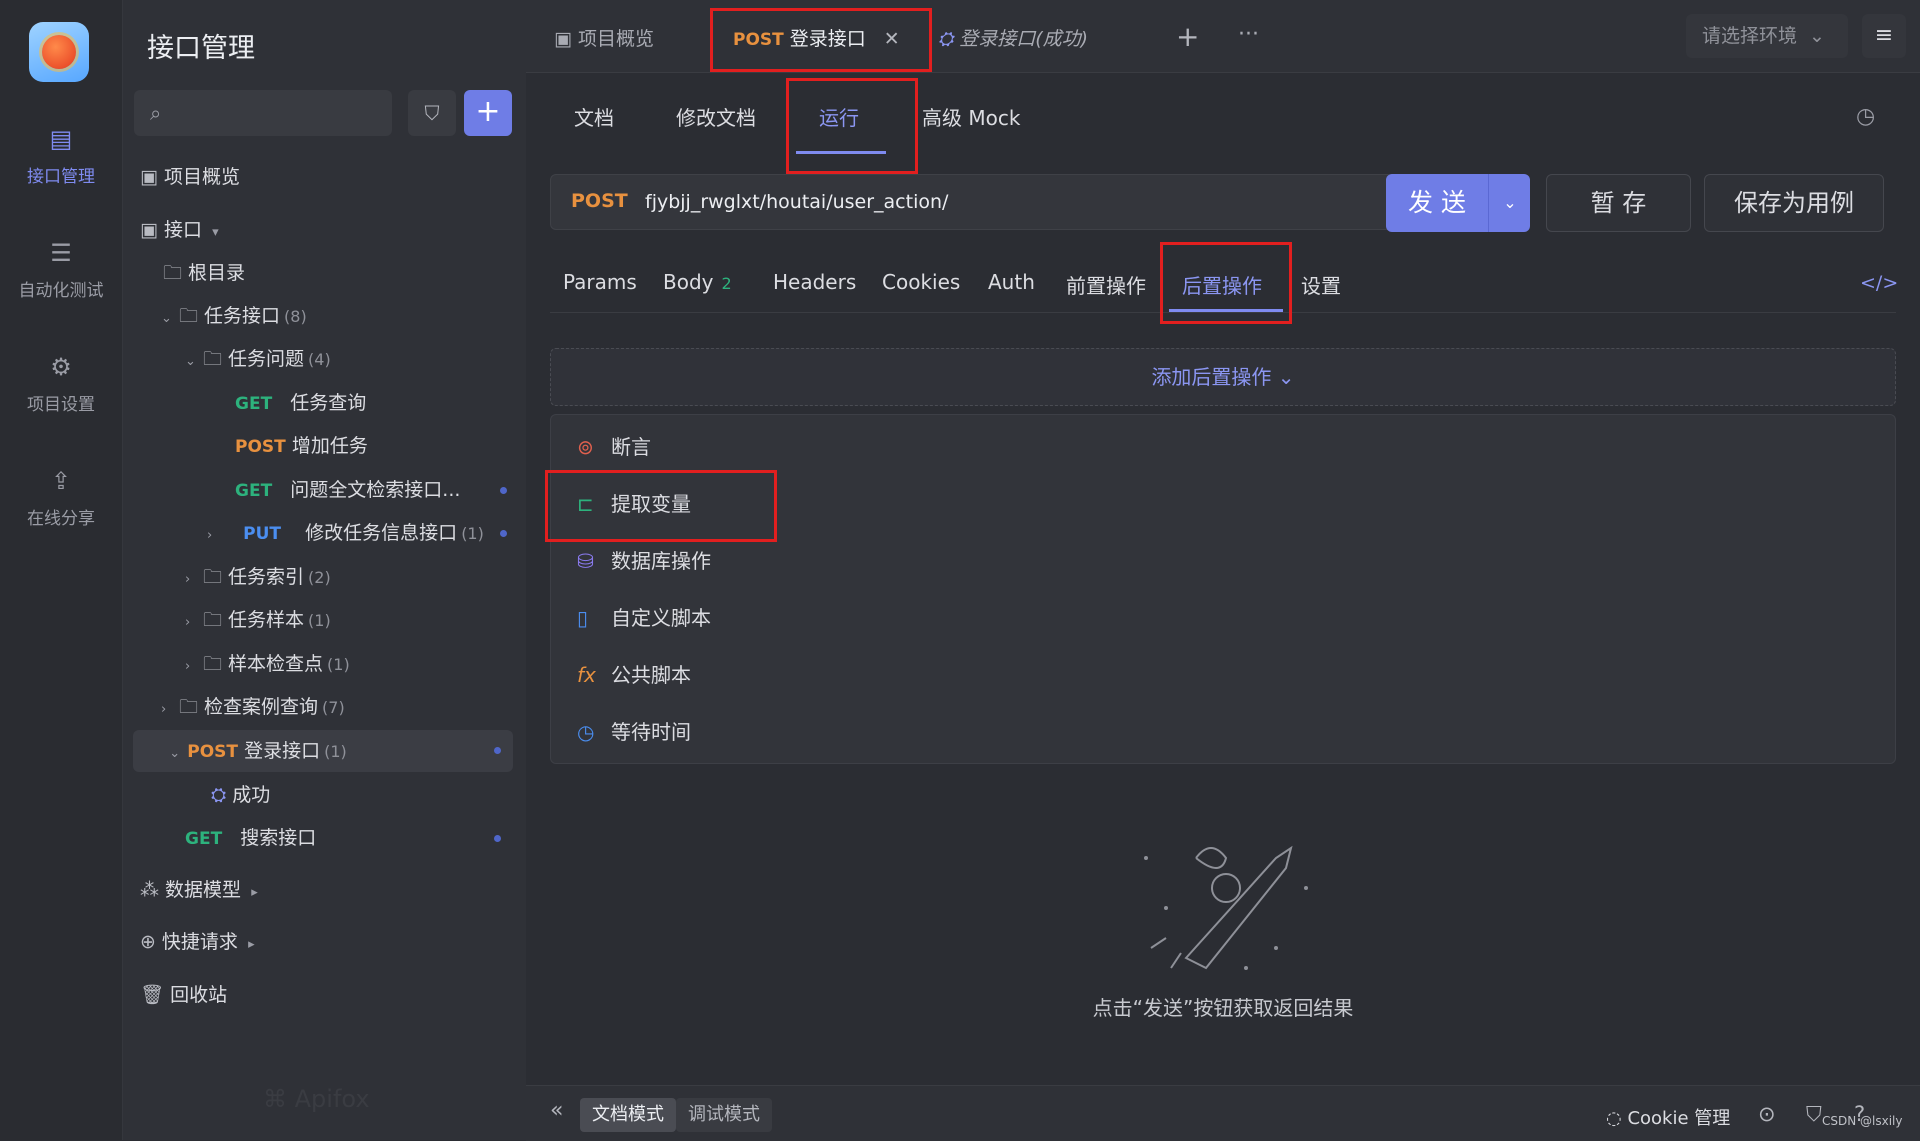 This screenshot has width=1920, height=1141. I want to click on reqtab-body: Body 2, so click(697, 282).